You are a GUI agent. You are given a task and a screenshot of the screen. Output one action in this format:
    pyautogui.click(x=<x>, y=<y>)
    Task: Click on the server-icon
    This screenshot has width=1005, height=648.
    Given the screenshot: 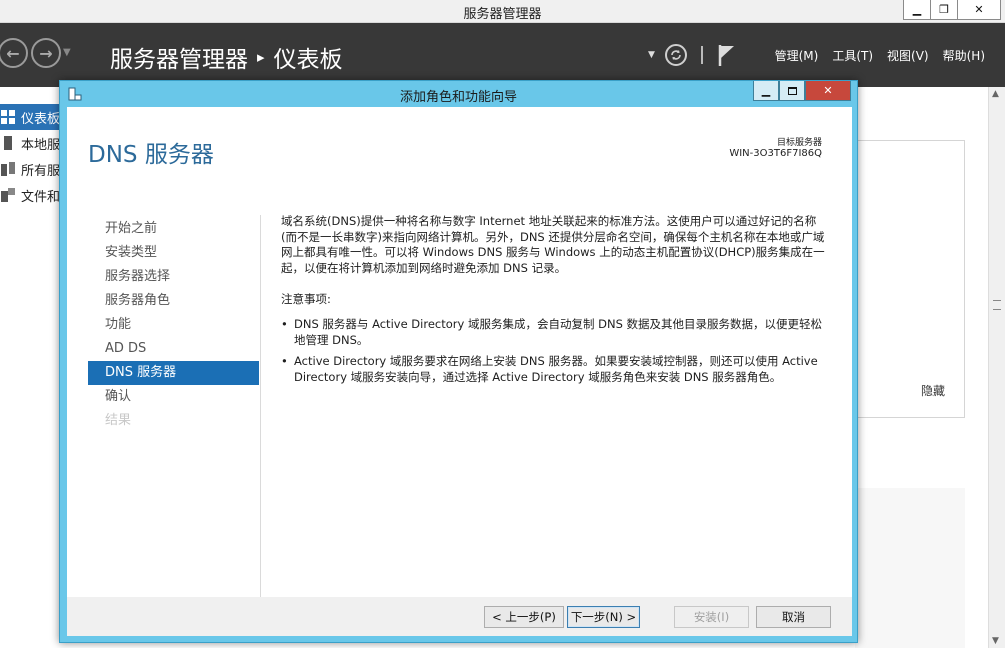 What is the action you would take?
    pyautogui.click(x=8, y=143)
    